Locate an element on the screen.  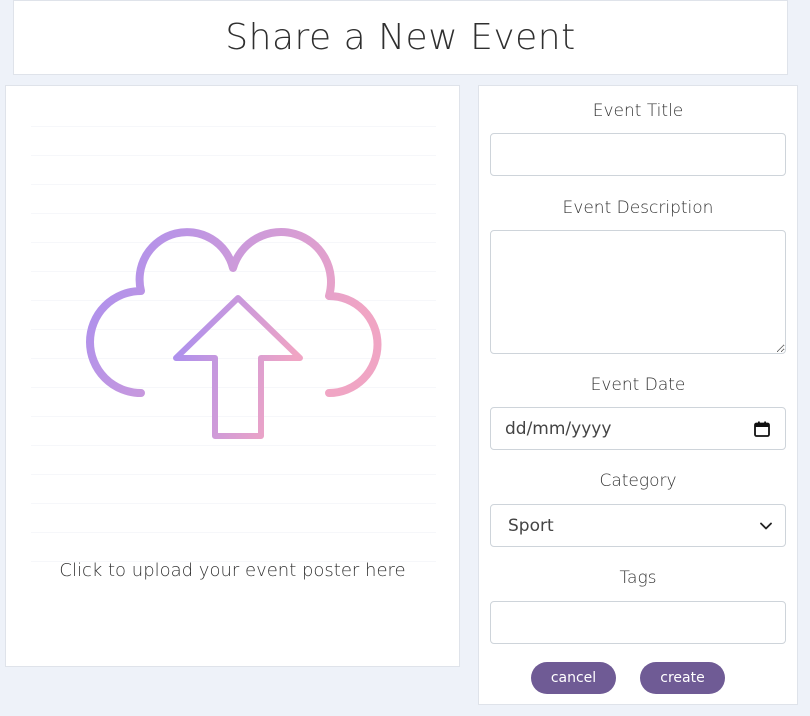
date-placeholder: dd/mm/yyyy is located at coordinates (558, 428).